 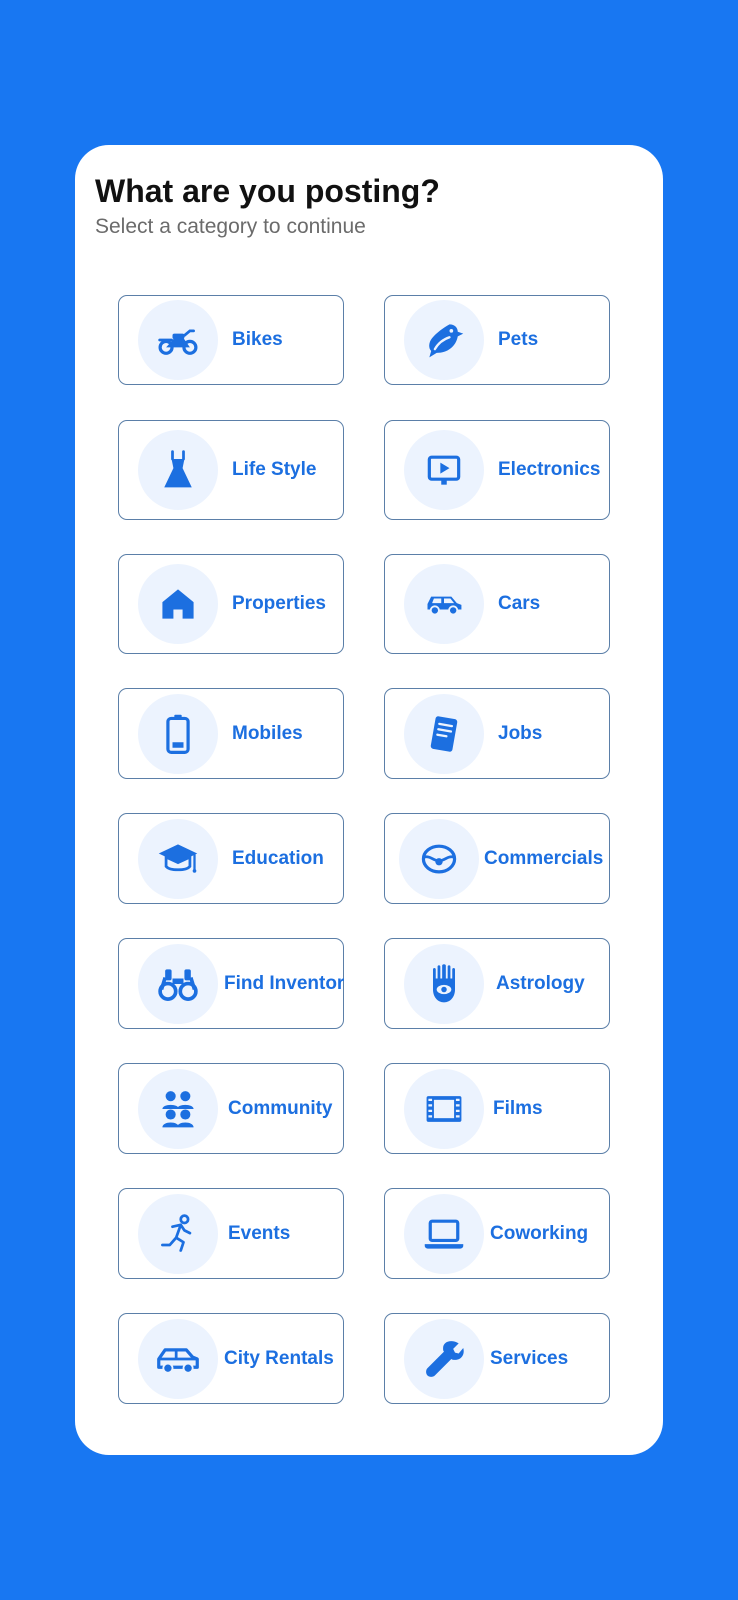 I want to click on running-person-icon, so click(x=176, y=1232).